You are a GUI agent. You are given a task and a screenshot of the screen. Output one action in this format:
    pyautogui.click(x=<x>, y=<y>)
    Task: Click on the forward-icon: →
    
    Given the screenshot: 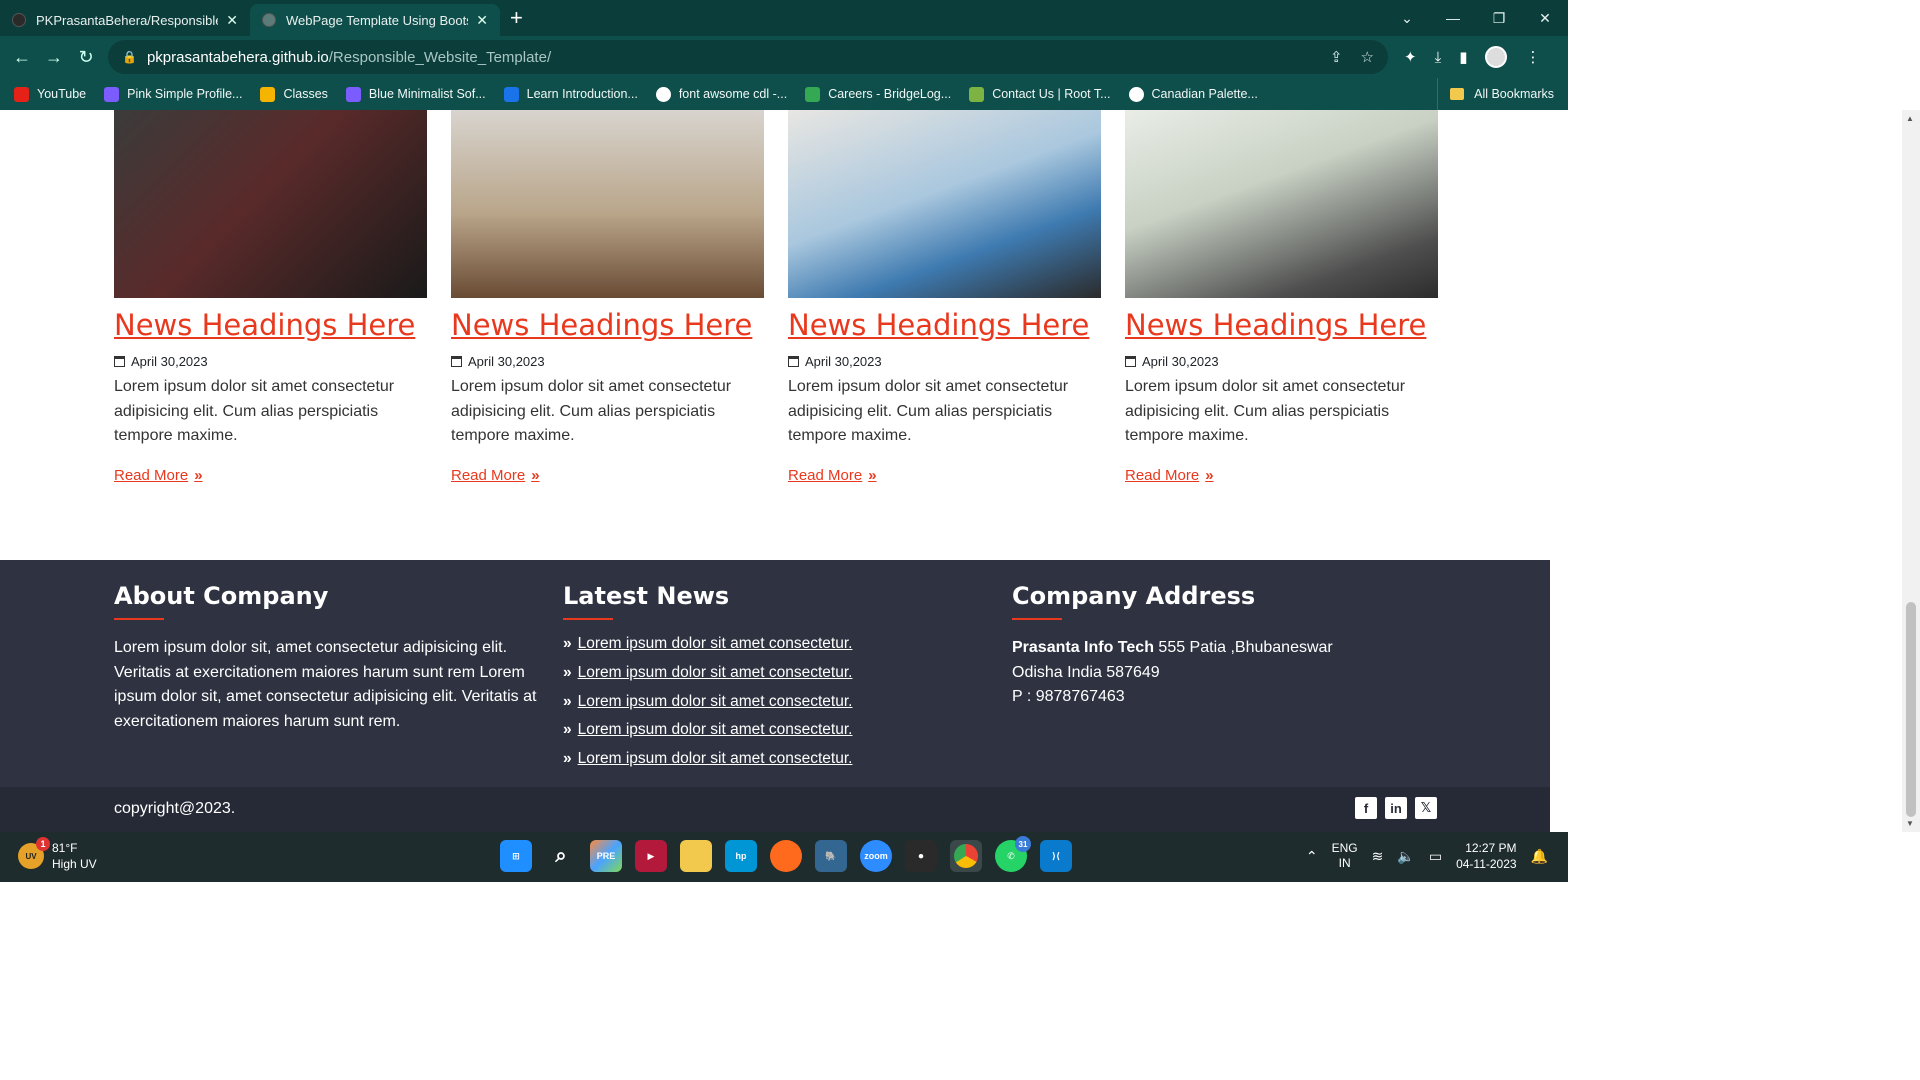 What is the action you would take?
    pyautogui.click(x=54, y=57)
    